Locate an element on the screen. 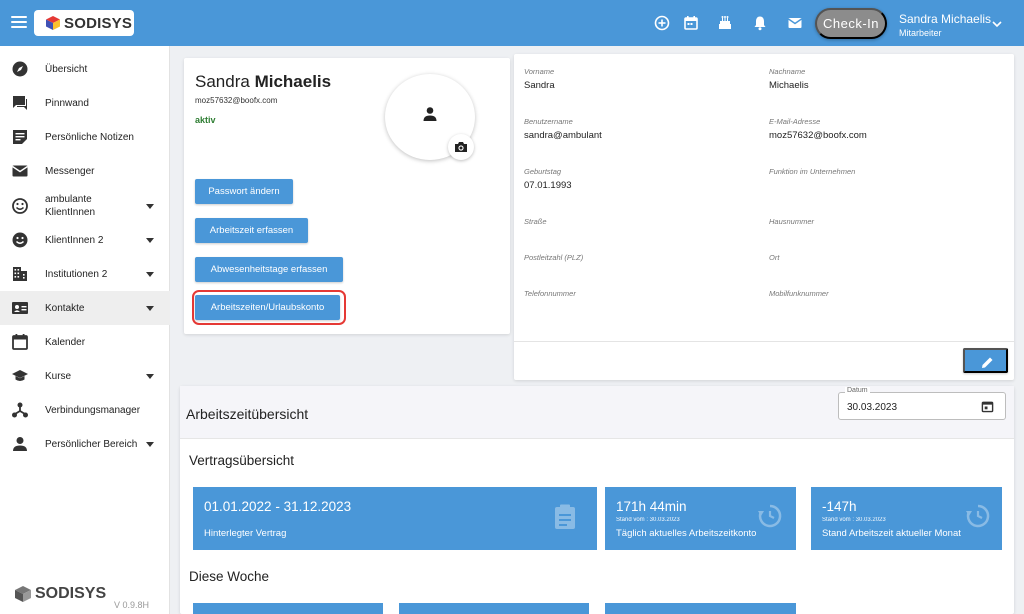 The width and height of the screenshot is (1024, 614). field-value-geburtstag: 07.01.1993 is located at coordinates (548, 185).